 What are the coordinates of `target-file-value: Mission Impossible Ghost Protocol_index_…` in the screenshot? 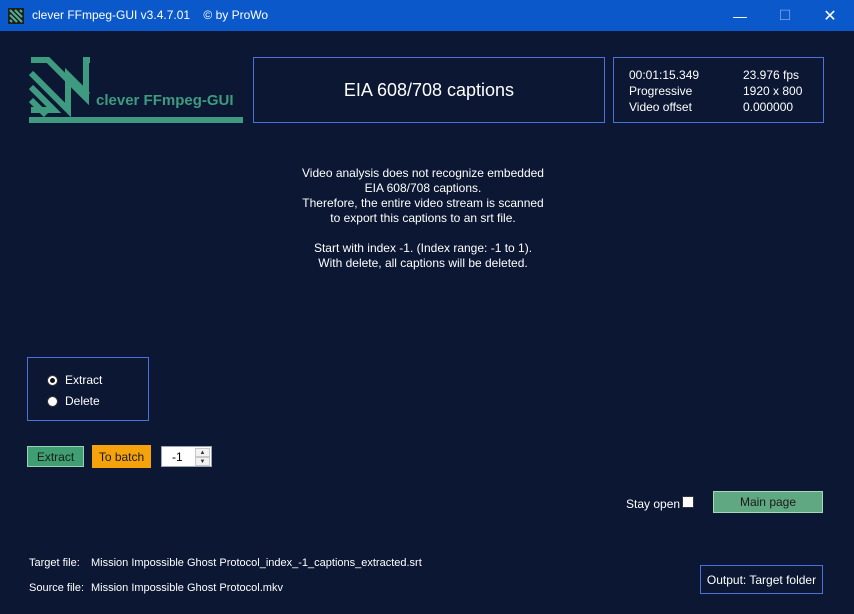 It's located at (256, 563).